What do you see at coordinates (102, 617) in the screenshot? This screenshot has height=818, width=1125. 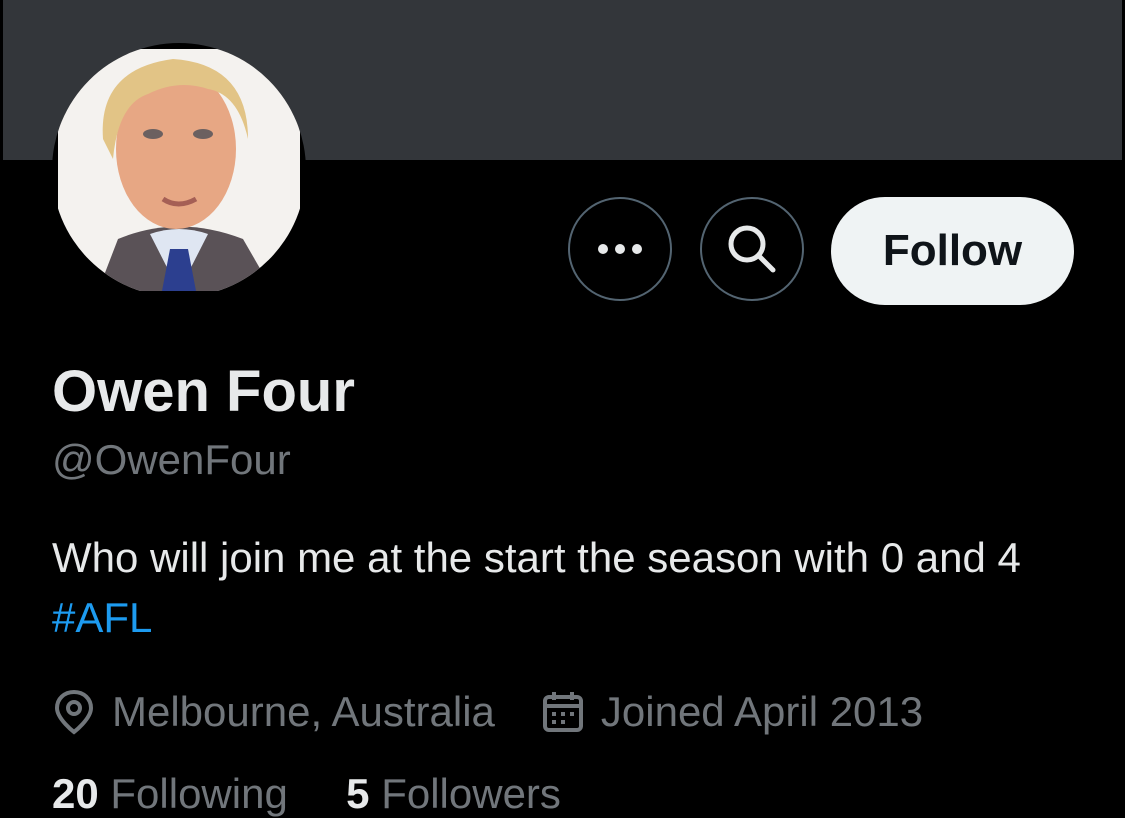 I see `bio-hashtag-link: #AFL` at bounding box center [102, 617].